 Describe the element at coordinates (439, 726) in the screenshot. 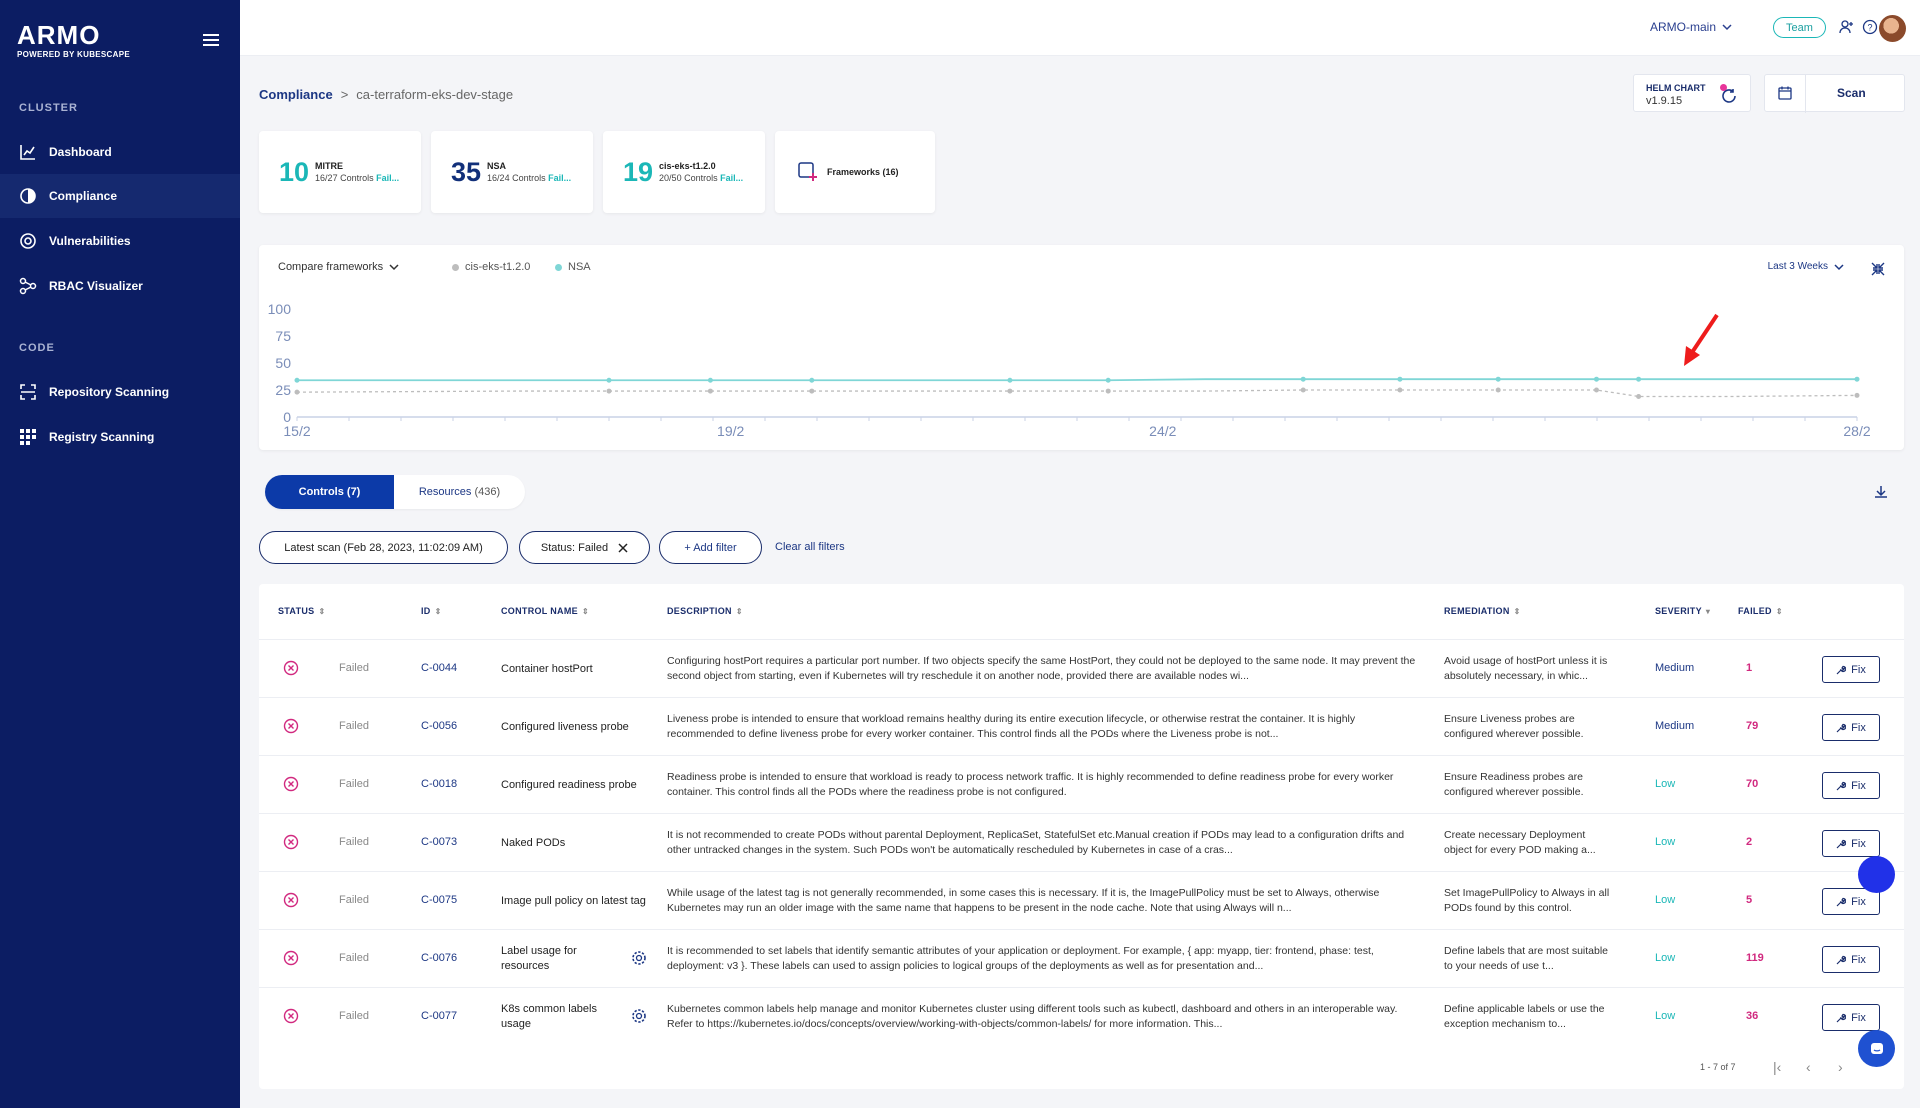

I see `control-id: C-0056` at that location.